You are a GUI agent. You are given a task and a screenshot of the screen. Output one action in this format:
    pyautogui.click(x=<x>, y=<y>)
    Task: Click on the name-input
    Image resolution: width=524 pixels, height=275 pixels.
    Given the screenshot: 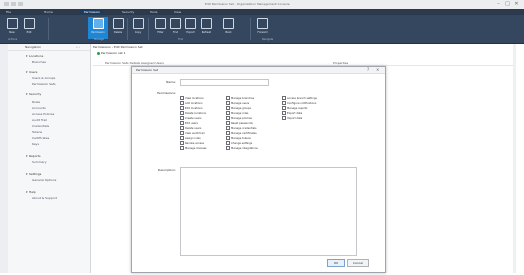 What is the action you would take?
    pyautogui.click(x=224, y=82)
    